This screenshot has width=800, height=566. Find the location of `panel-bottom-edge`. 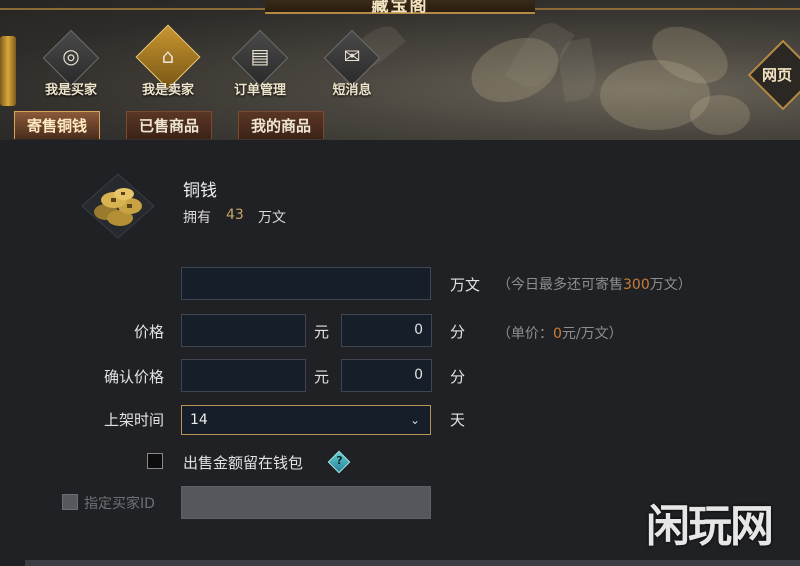

panel-bottom-edge is located at coordinates (412, 563).